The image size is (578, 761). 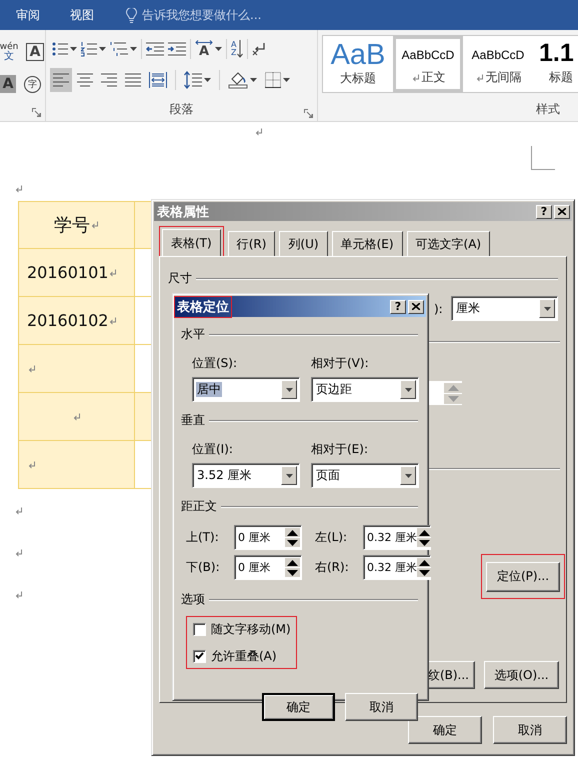 I want to click on dialog-tab: 表格(T), so click(x=191, y=242).